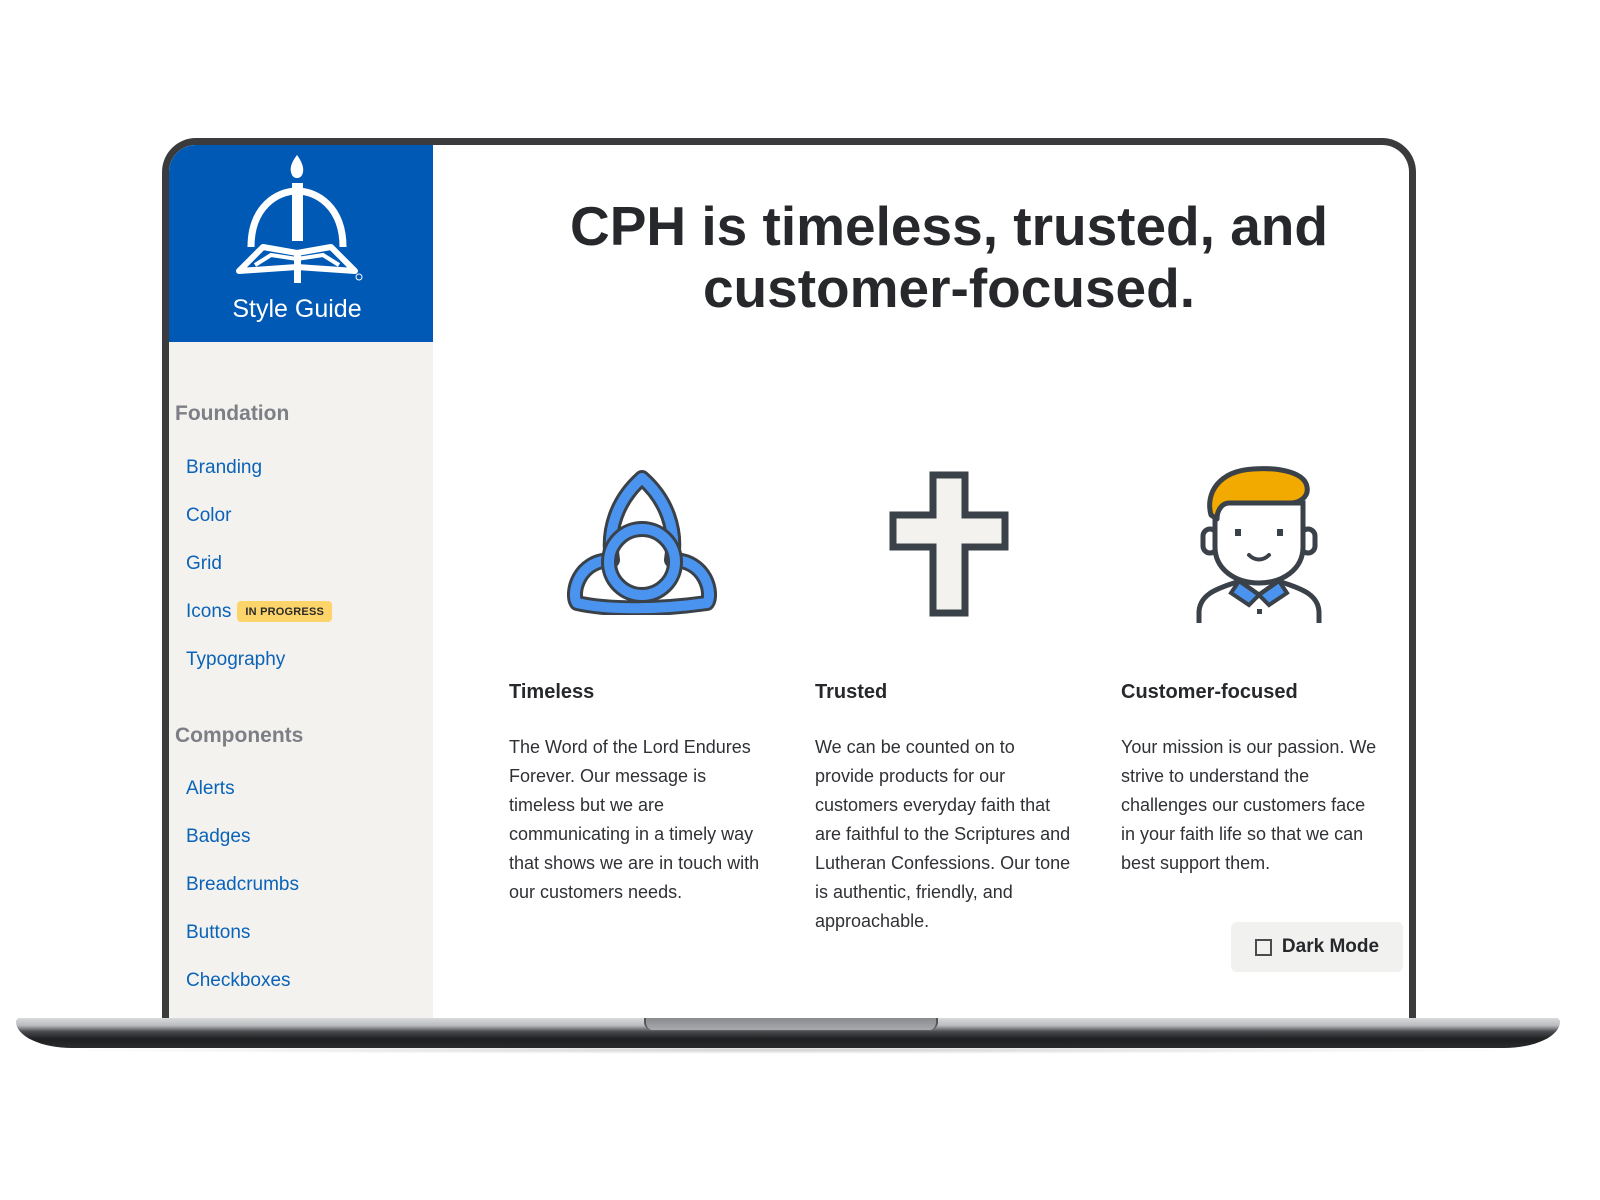  Describe the element at coordinates (943, 834) in the screenshot. I see `text-line: are faithful to the Scriptures and` at that location.